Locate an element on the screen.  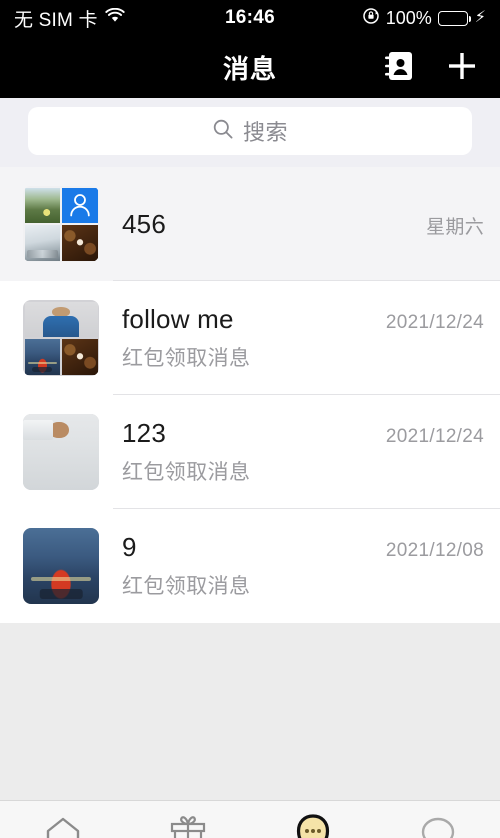
avatar-cell-landscape is located at coordinates (42, 205).